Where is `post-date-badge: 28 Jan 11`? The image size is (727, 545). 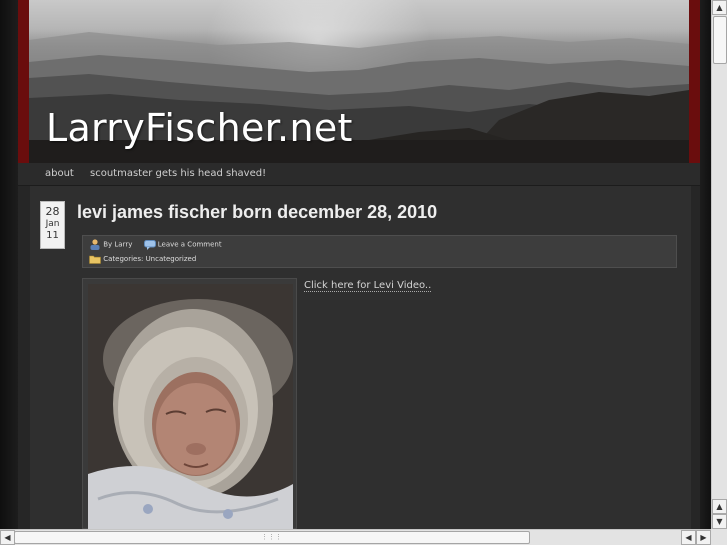
post-date-badge: 28 Jan 11 is located at coordinates (52, 225).